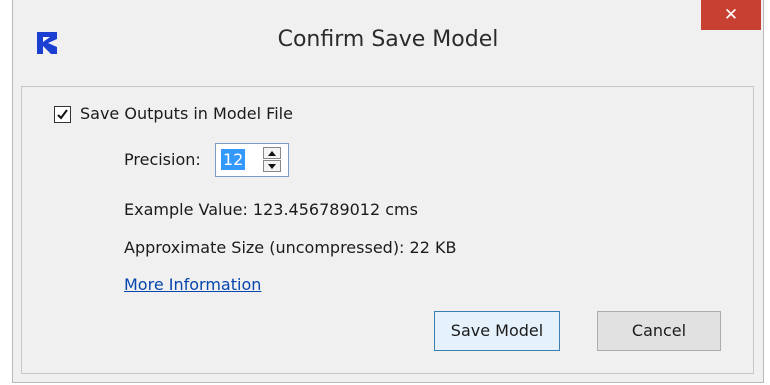  I want to click on spinner-buttons, so click(272, 160).